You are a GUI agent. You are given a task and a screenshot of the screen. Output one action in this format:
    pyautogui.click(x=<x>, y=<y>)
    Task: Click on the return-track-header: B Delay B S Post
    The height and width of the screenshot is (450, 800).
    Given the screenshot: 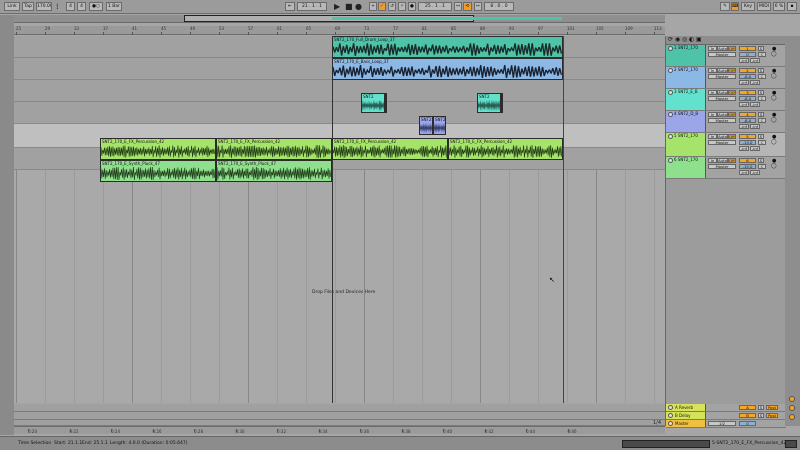 What is the action you would take?
    pyautogui.click(x=726, y=416)
    